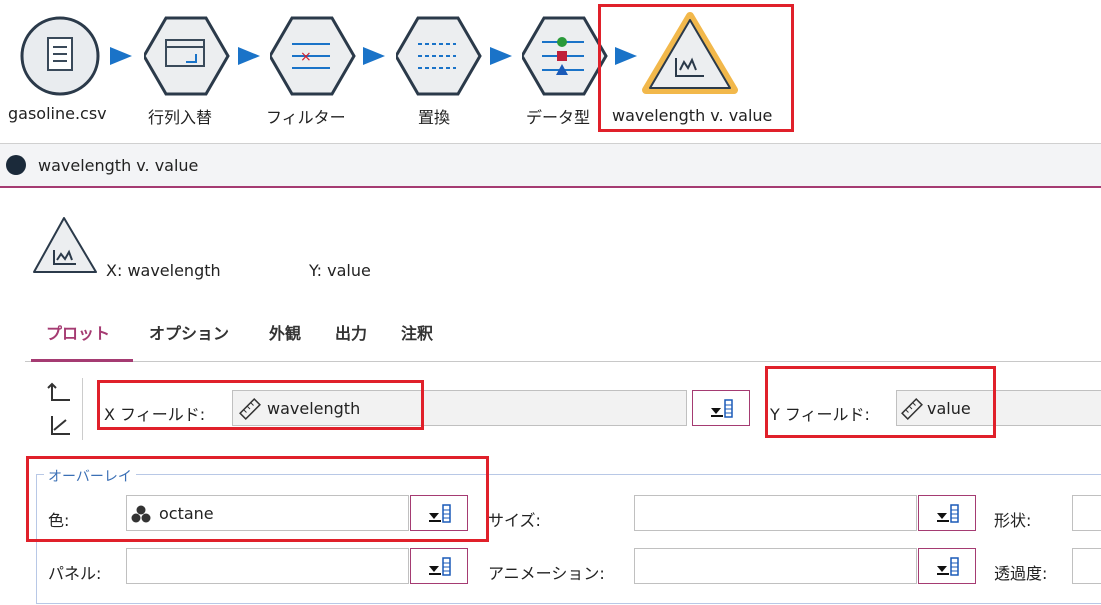 This screenshot has height=605, width=1101. What do you see at coordinates (16, 165) in the screenshot?
I see `app-globe-icon` at bounding box center [16, 165].